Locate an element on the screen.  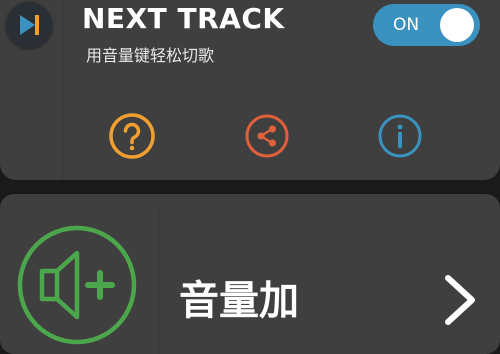
enable-toggle: ON is located at coordinates (426, 25).